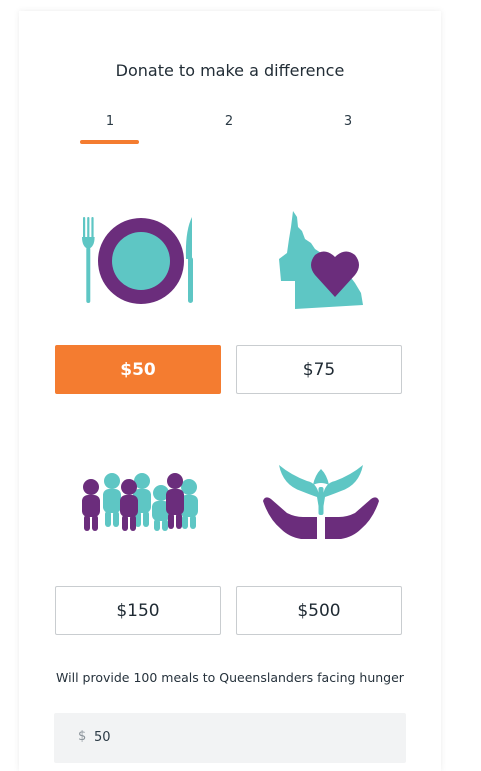 This screenshot has width=481, height=771. Describe the element at coordinates (110, 121) in the screenshot. I see `step-tab-1: 1` at that location.